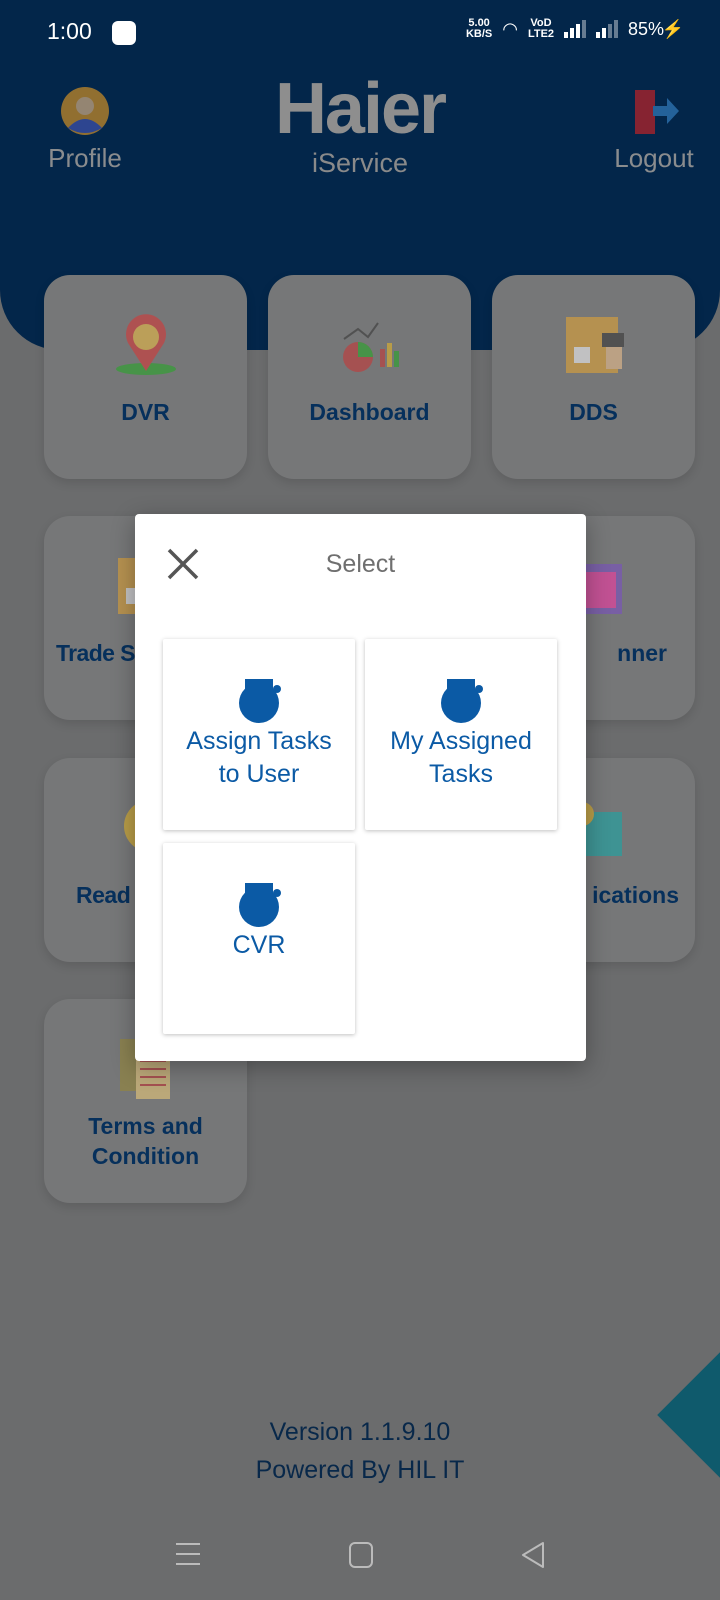  I want to click on version-text: Version 1.1.9.10, so click(360, 1432).